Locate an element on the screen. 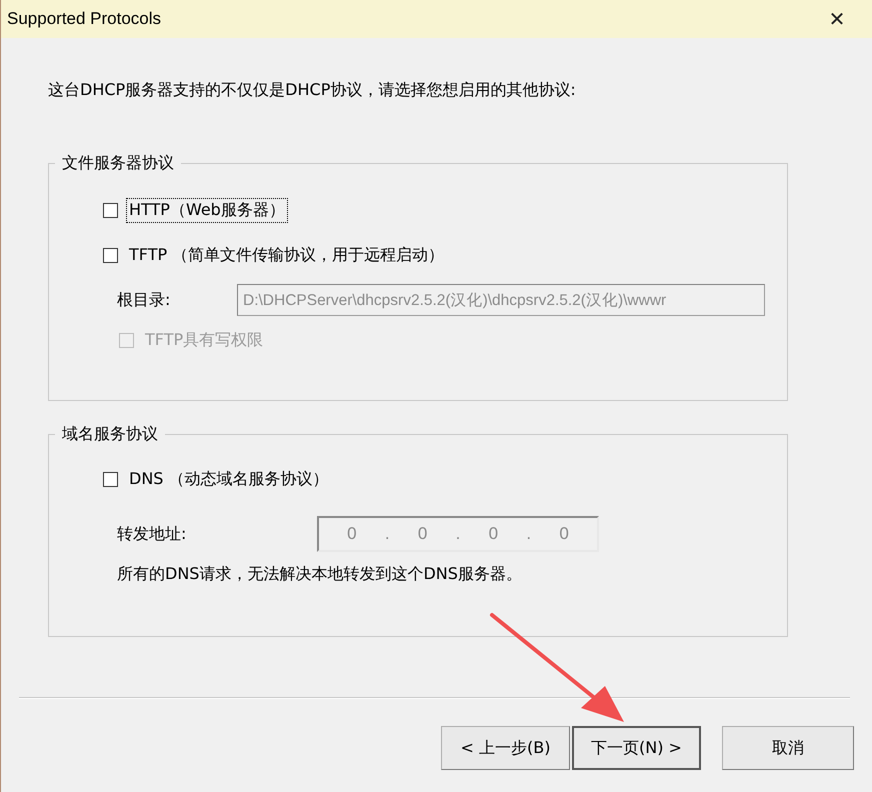  intro-text: 这台DHCP服务器支持的不仅仅是DHCP协议，请选择您想启用的其他协议: is located at coordinates (312, 90).